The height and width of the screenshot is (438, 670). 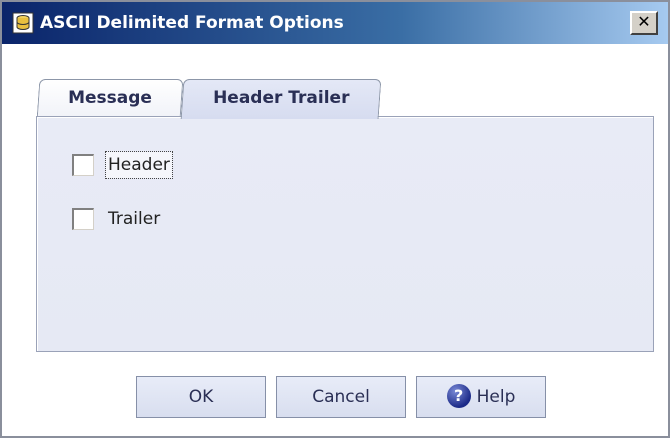 What do you see at coordinates (134, 219) in the screenshot?
I see `trailer-checkbox-label: Trailer` at bounding box center [134, 219].